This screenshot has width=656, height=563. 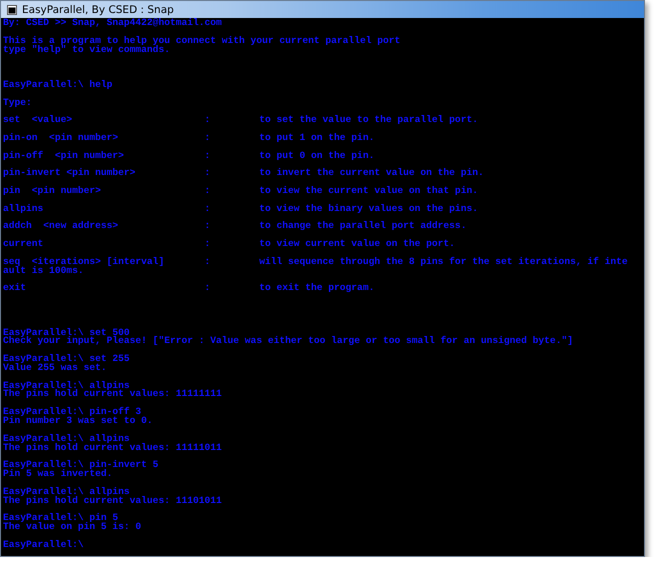 What do you see at coordinates (17, 102) in the screenshot?
I see `console-line: Type:` at bounding box center [17, 102].